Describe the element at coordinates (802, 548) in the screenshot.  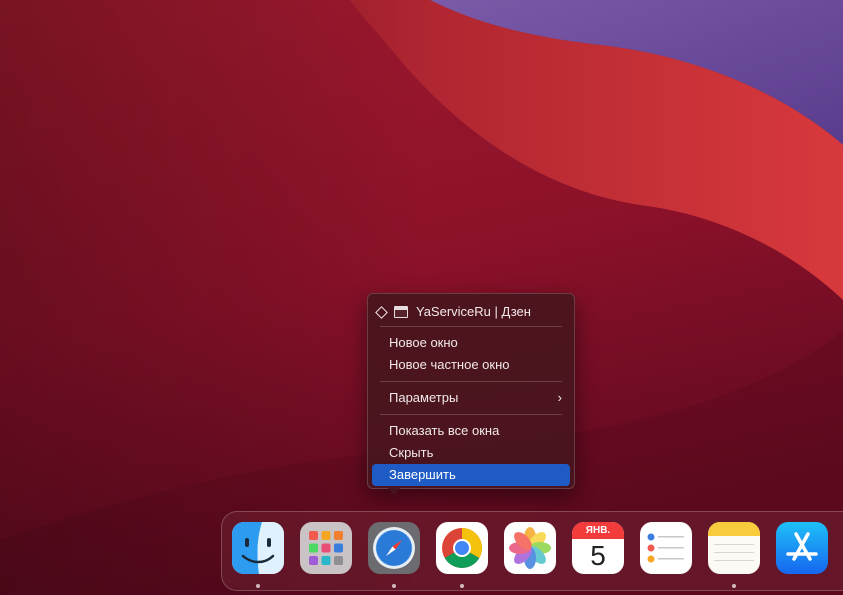
I see `app-store-icon` at that location.